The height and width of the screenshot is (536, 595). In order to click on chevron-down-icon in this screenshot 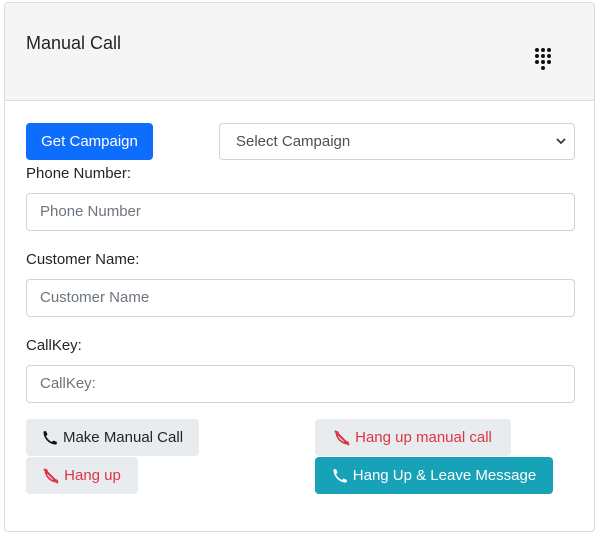, I will do `click(561, 141)`.